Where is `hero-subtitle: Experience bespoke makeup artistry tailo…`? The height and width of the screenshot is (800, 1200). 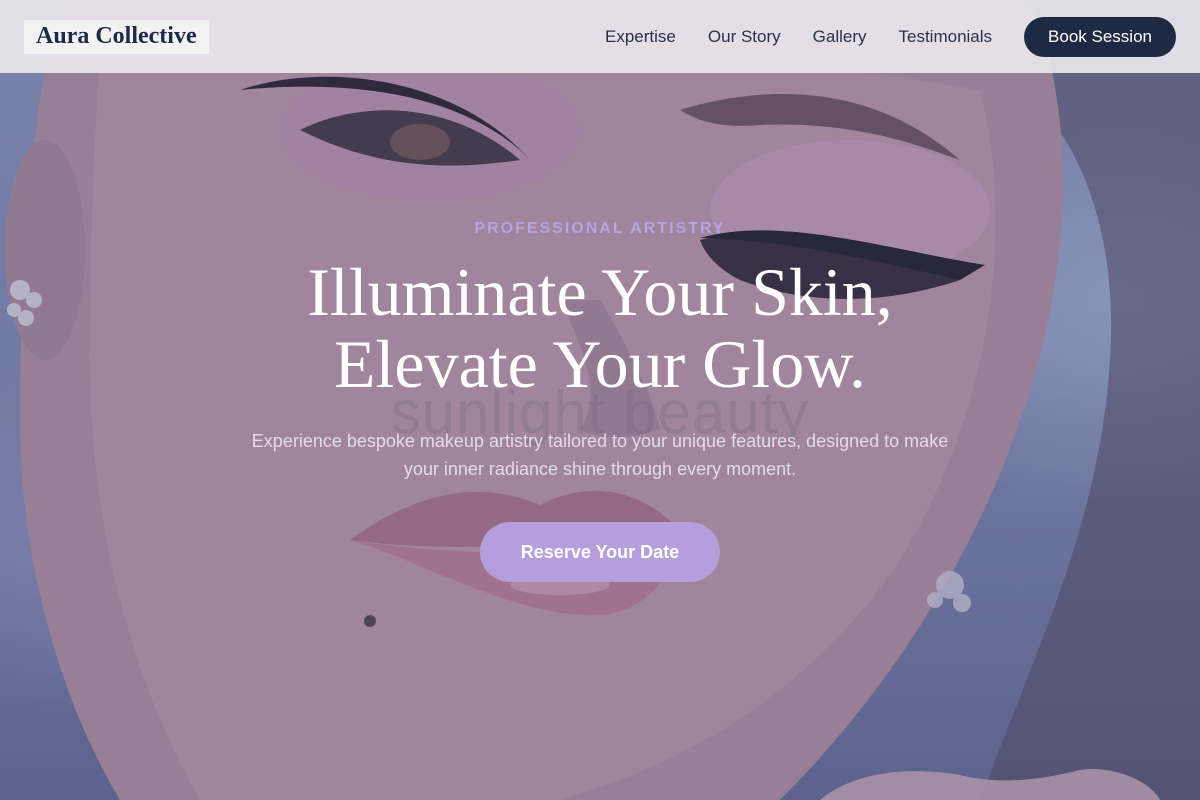 hero-subtitle: Experience bespoke makeup artistry tailo… is located at coordinates (600, 455).